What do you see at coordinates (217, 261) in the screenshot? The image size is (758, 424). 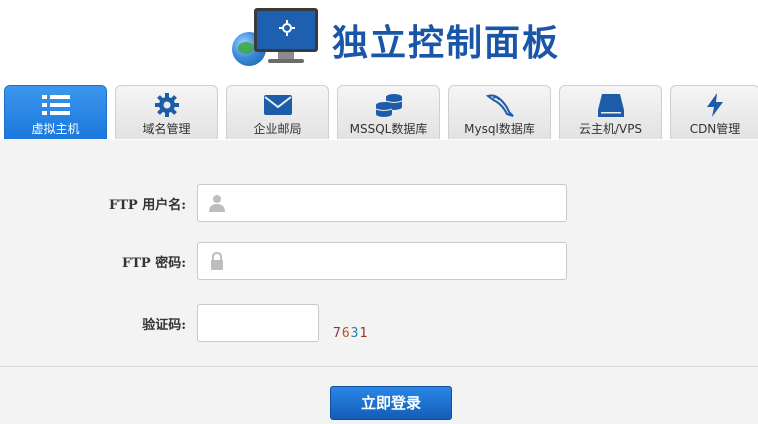 I see `lock-icon` at bounding box center [217, 261].